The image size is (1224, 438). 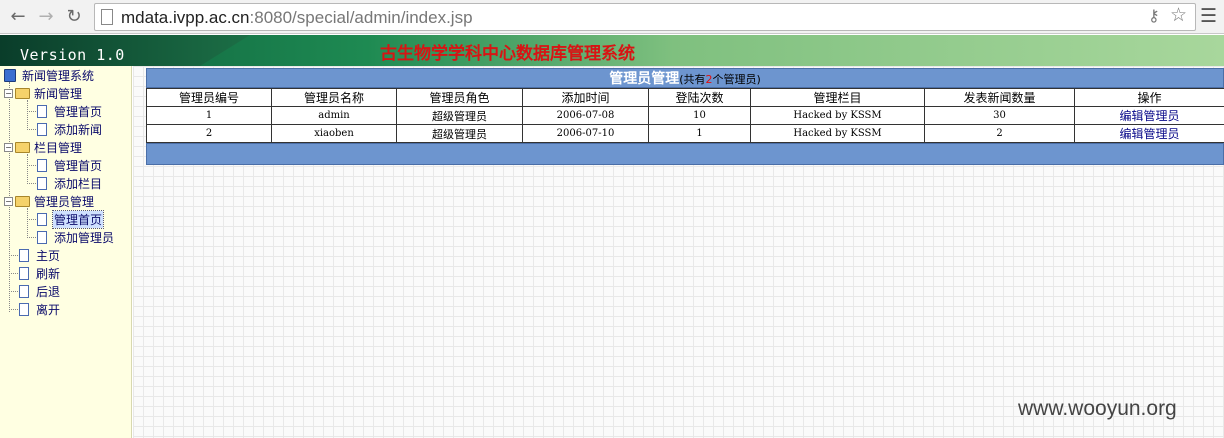 I want to click on tree-item-add-news: 添加新闻, so click(x=70, y=129).